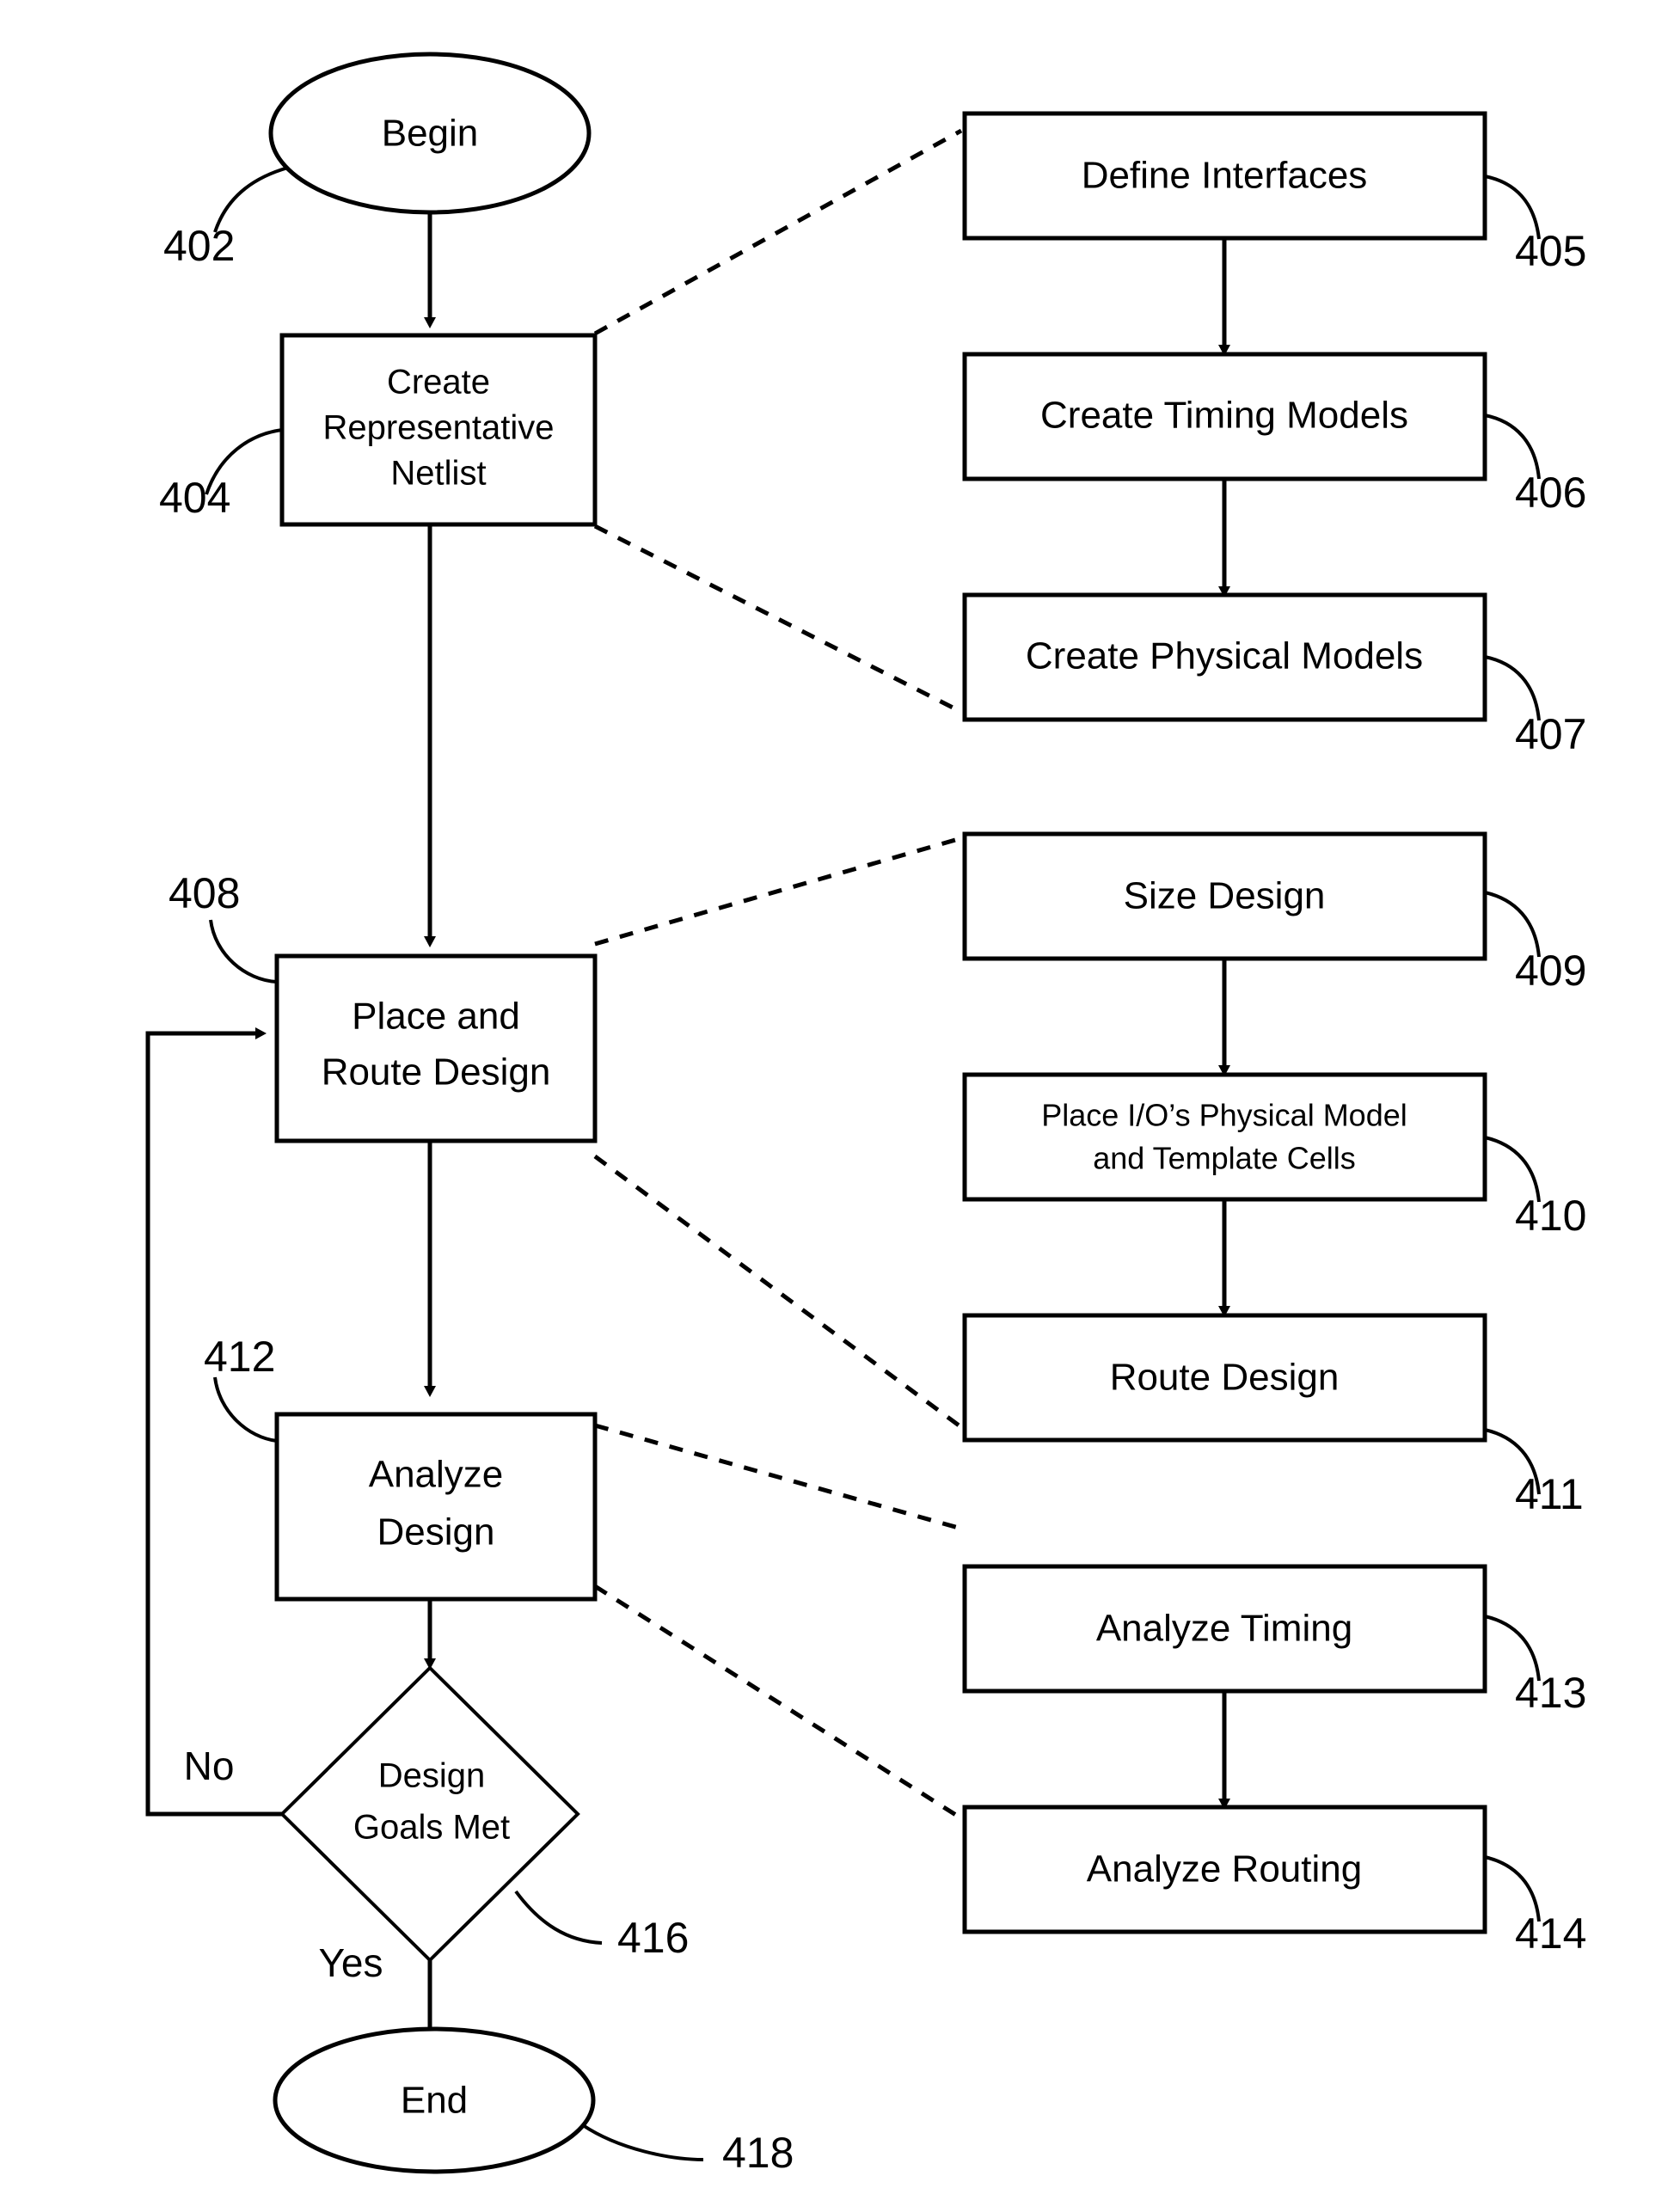  Describe the element at coordinates (1224, 1115) in the screenshot. I see `place-io-line1: Place I/O’s Physical Model` at that location.